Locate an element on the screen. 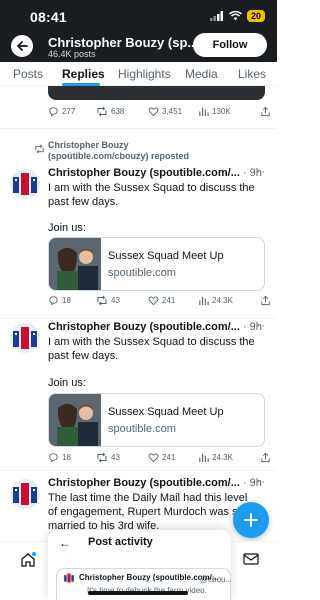 This screenshot has height=600, width=320. back-button is located at coordinates (22, 46).